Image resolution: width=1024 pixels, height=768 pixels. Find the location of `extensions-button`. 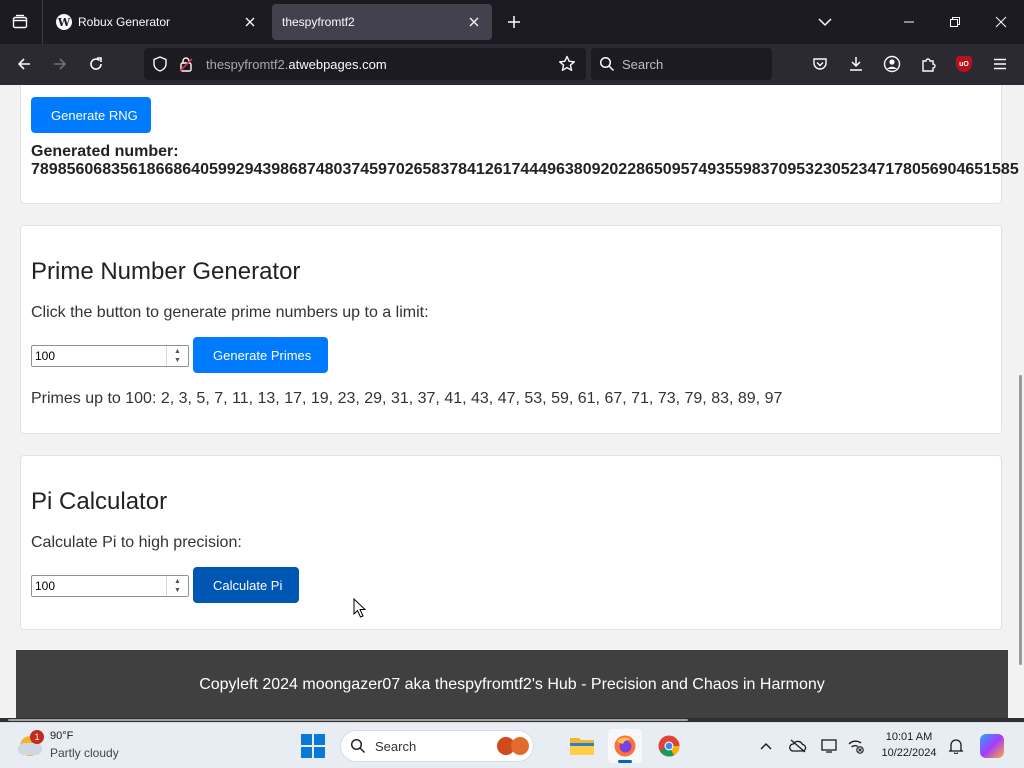

extensions-button is located at coordinates (928, 64).